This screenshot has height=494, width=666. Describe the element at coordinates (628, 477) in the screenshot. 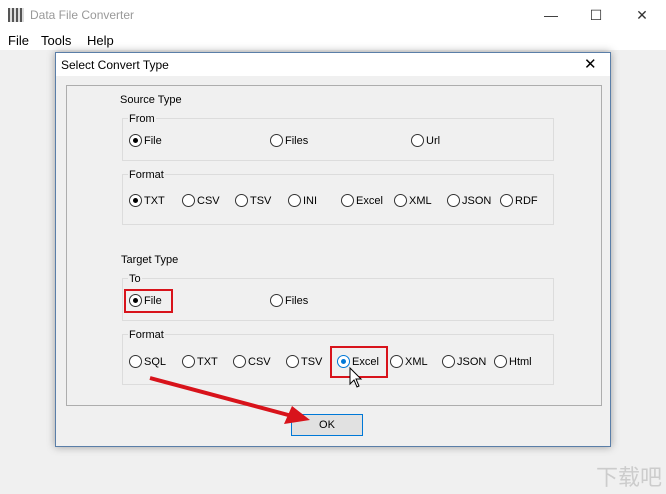

I see `watermark: 下载吧` at that location.